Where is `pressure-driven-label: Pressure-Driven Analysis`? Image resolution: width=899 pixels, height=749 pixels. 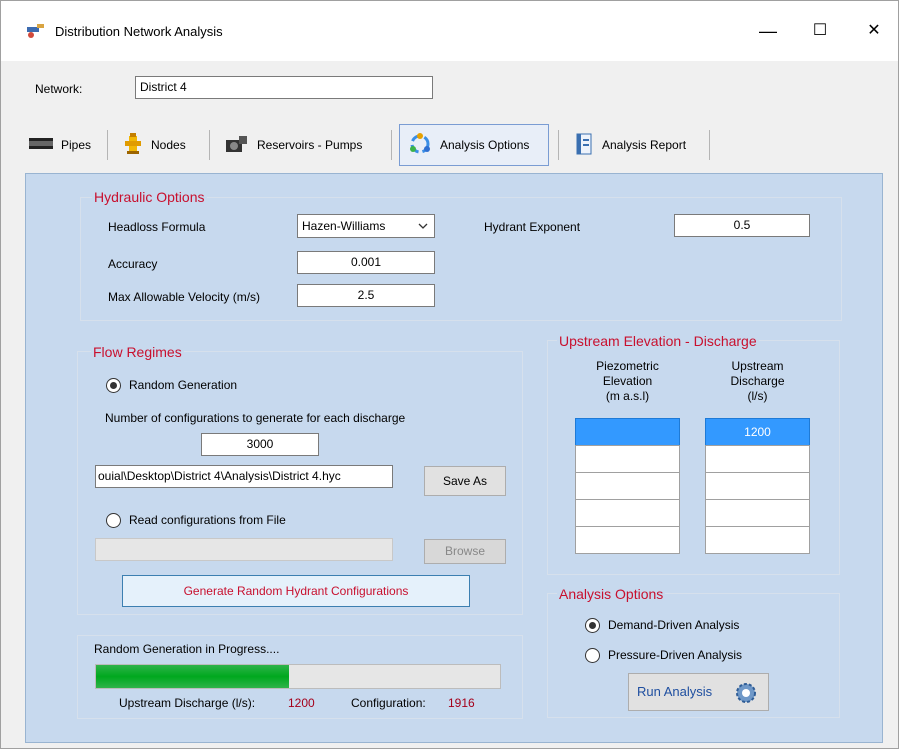 pressure-driven-label: Pressure-Driven Analysis is located at coordinates (675, 655).